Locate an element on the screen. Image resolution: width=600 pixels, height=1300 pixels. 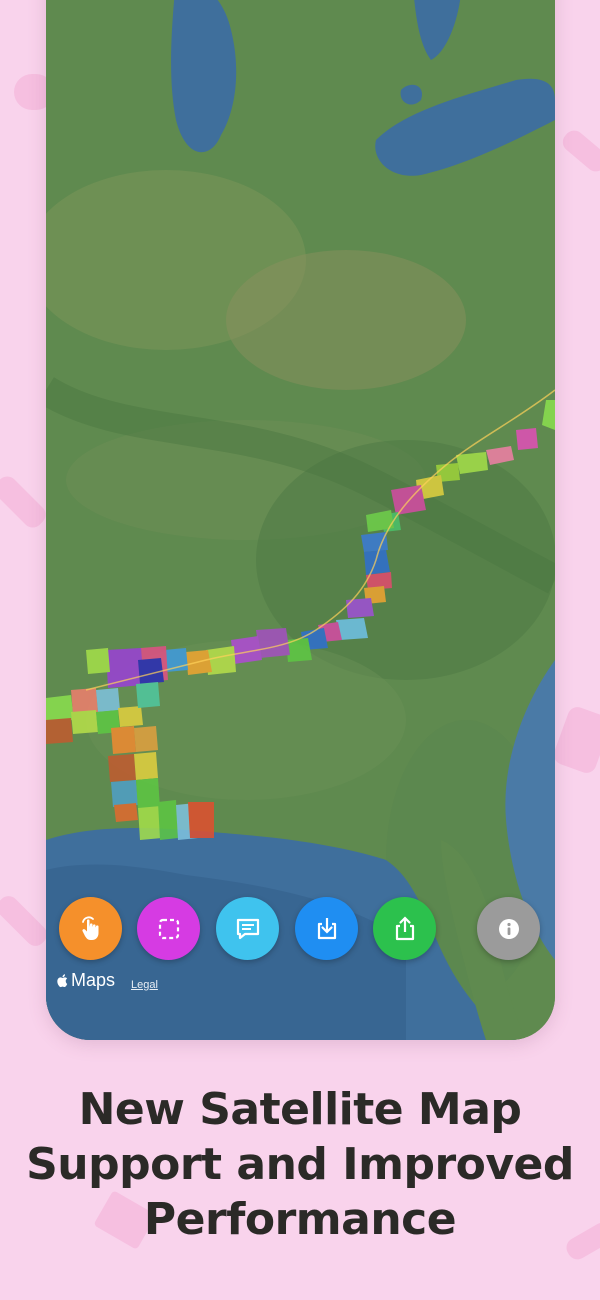
info-icon is located at coordinates (508, 928).